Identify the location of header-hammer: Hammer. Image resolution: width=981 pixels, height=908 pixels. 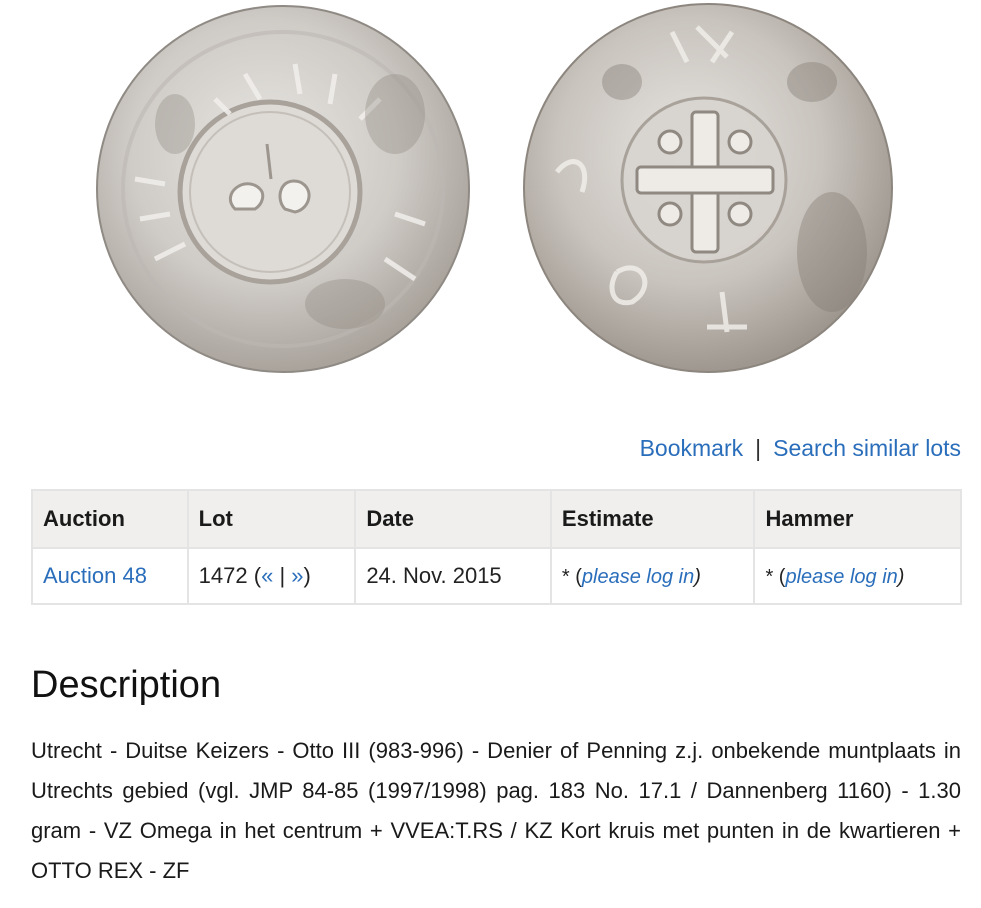
(857, 519).